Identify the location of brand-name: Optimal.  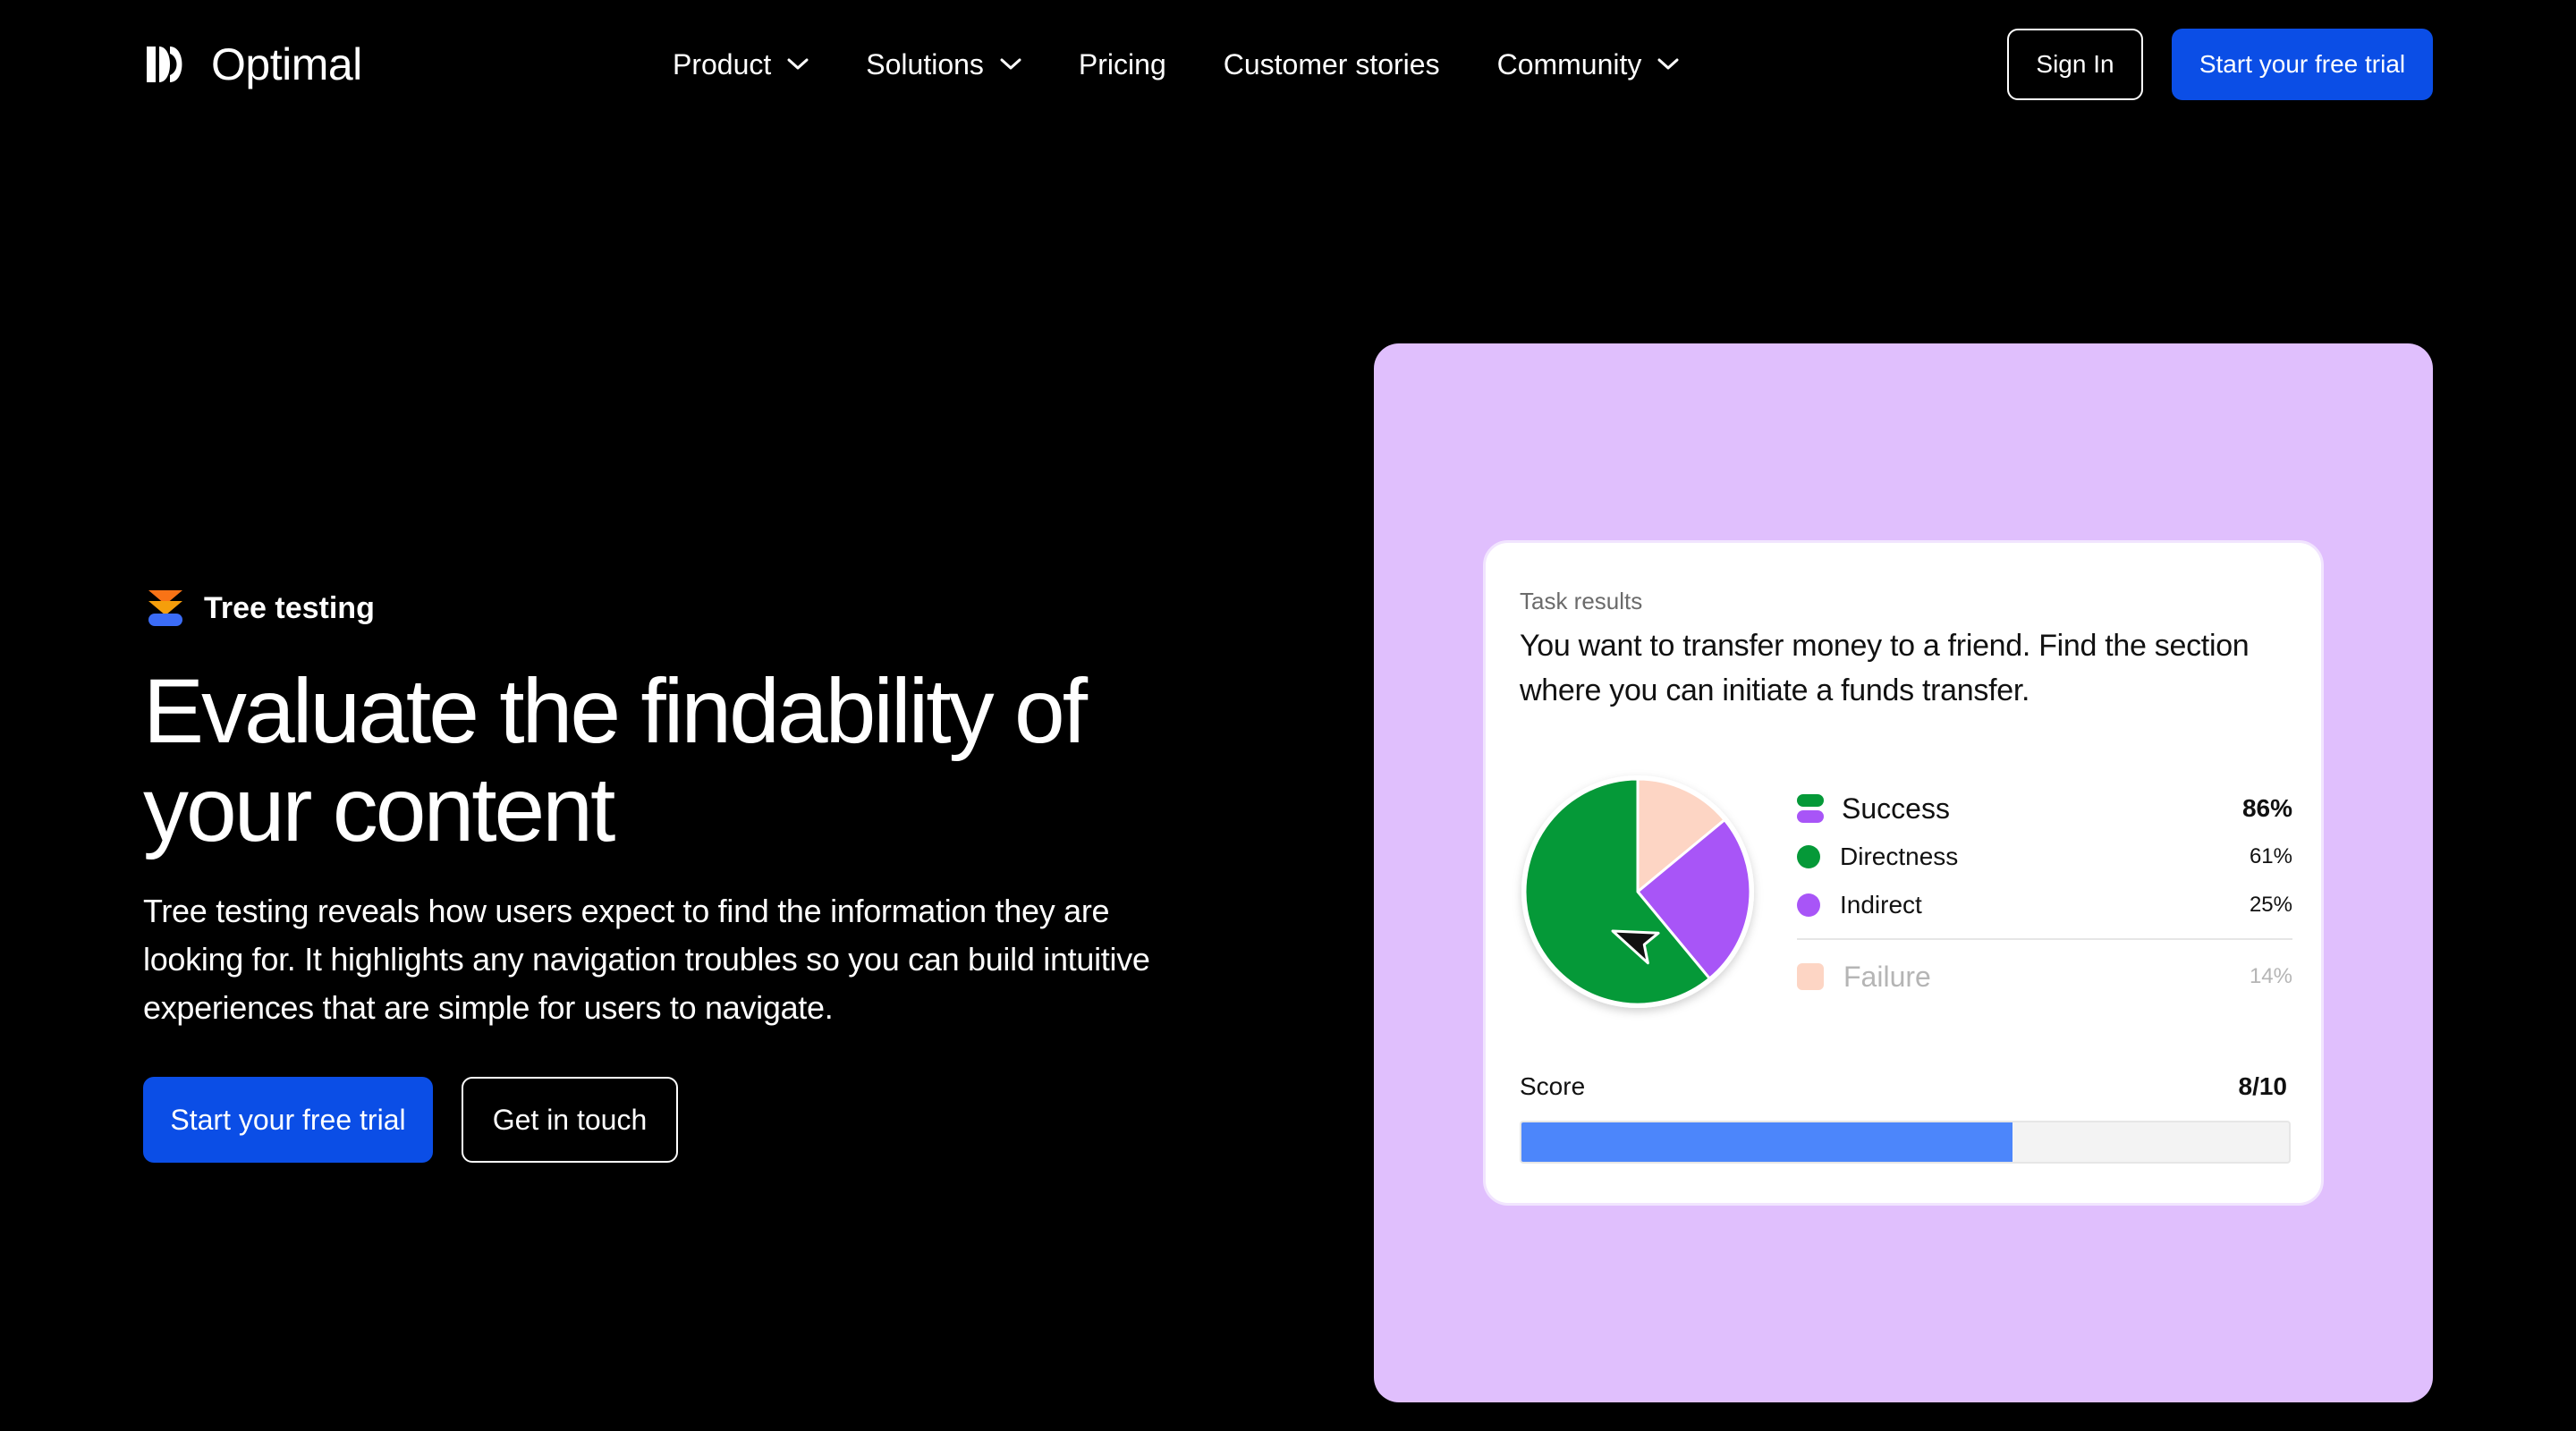
(286, 64).